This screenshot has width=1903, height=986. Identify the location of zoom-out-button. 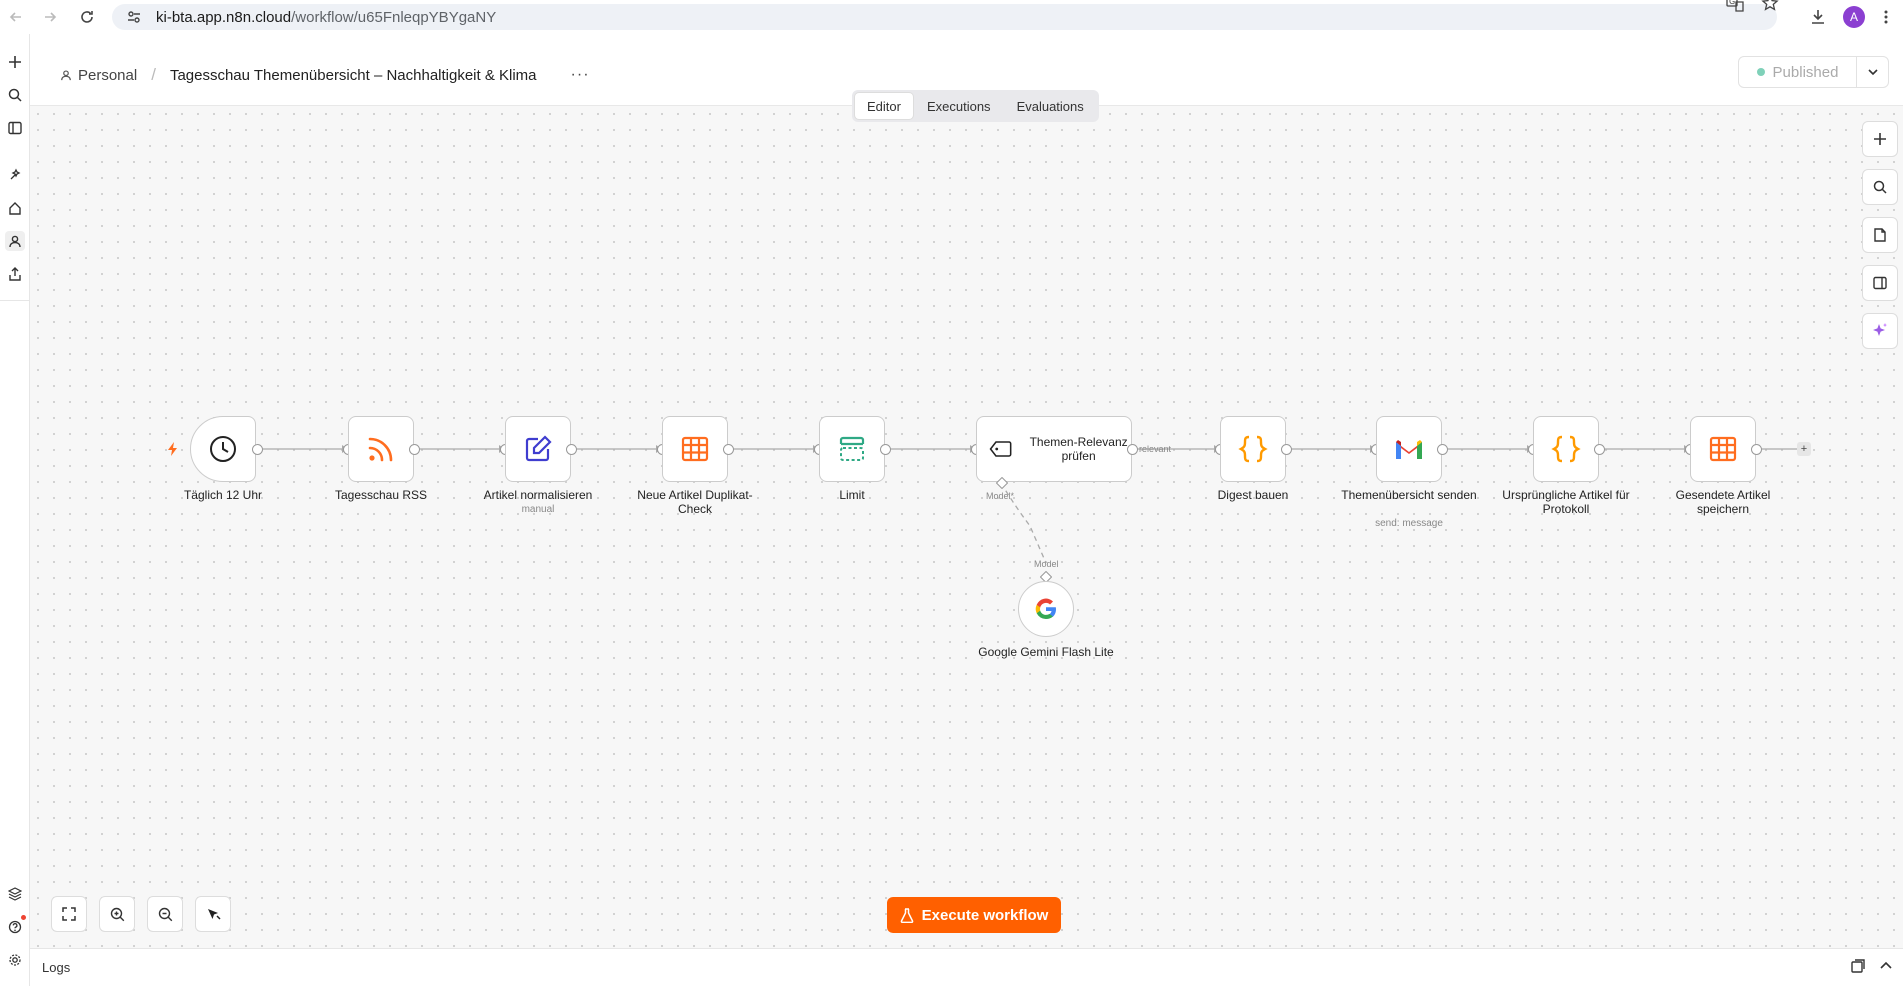
(165, 914).